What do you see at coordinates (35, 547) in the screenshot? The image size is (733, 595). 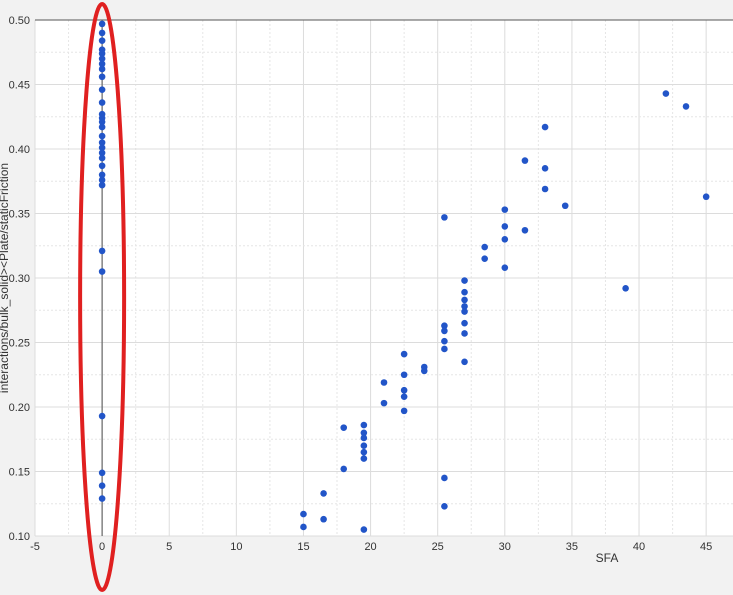 I see `x-tick-label: -5` at bounding box center [35, 547].